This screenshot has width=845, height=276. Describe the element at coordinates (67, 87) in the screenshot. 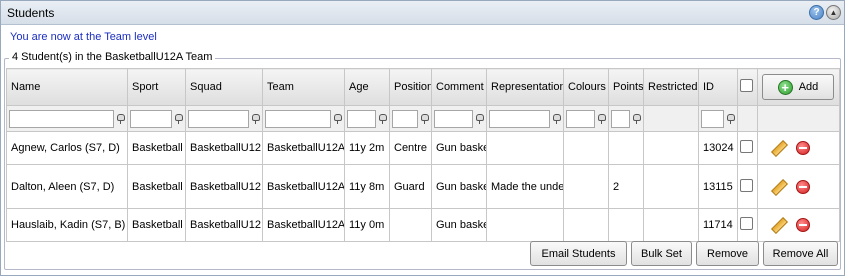

I see `col-header-name: Name` at that location.